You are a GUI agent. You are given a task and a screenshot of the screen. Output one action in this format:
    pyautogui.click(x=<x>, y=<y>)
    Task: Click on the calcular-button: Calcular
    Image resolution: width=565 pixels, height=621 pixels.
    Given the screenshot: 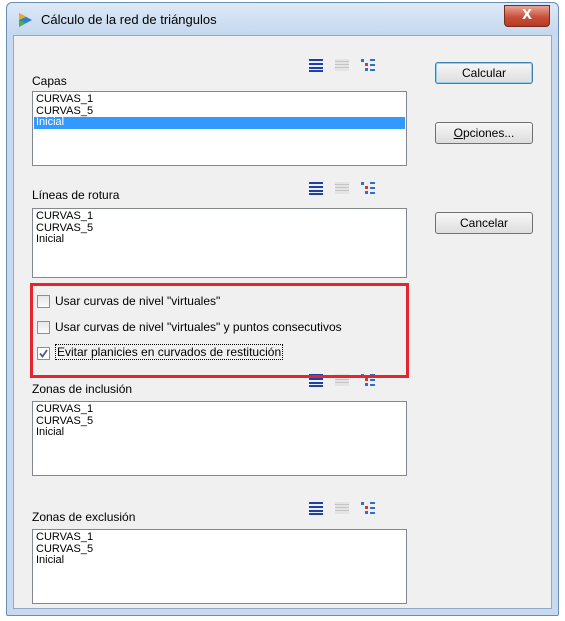 What is the action you would take?
    pyautogui.click(x=484, y=73)
    